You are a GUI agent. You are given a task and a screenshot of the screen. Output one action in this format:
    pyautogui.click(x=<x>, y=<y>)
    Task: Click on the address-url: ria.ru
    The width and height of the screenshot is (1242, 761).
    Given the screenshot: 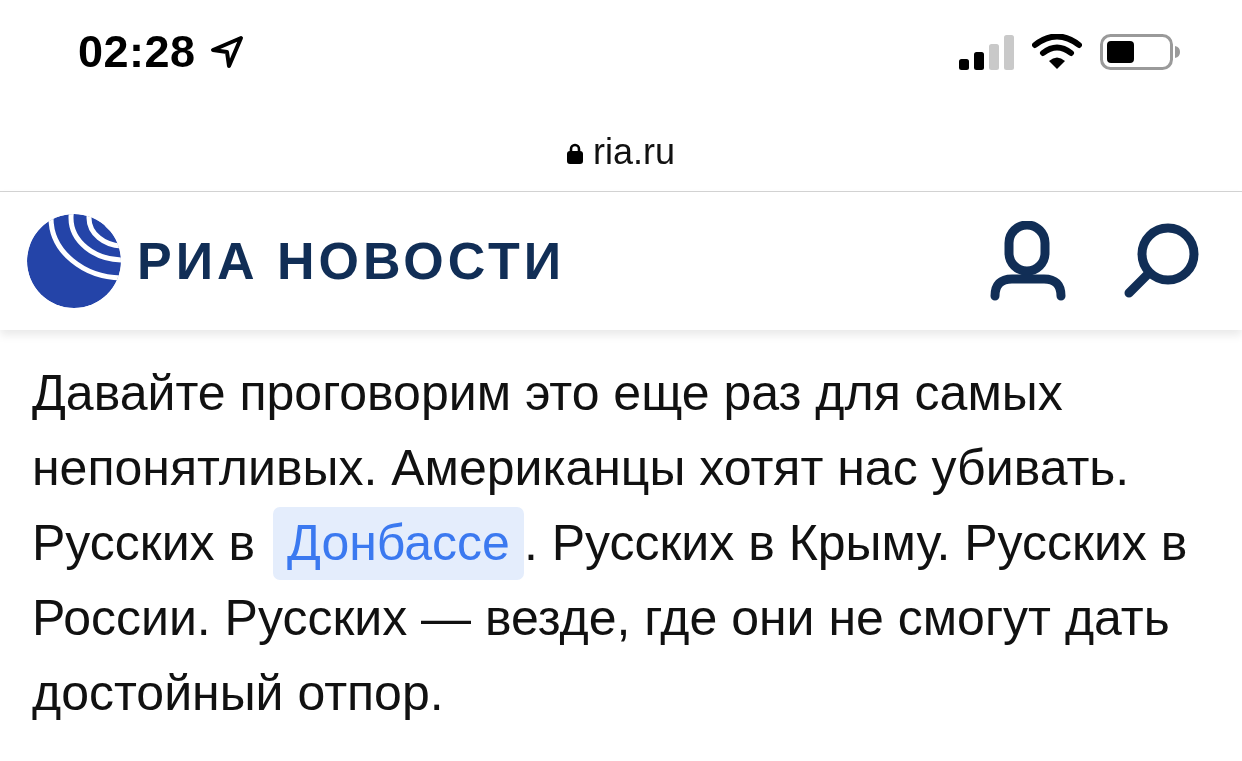 What is the action you would take?
    pyautogui.click(x=634, y=151)
    